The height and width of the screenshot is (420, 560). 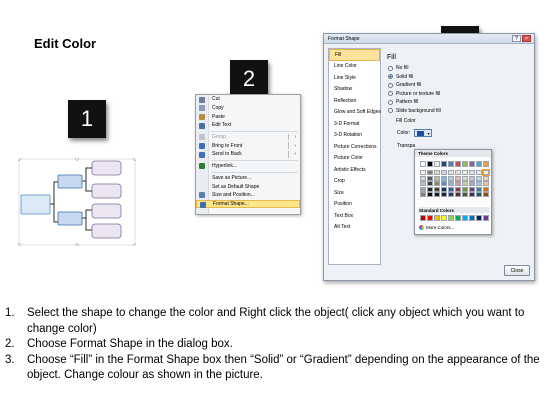 What do you see at coordinates (526, 38) in the screenshot?
I see `close-icon: ×` at bounding box center [526, 38].